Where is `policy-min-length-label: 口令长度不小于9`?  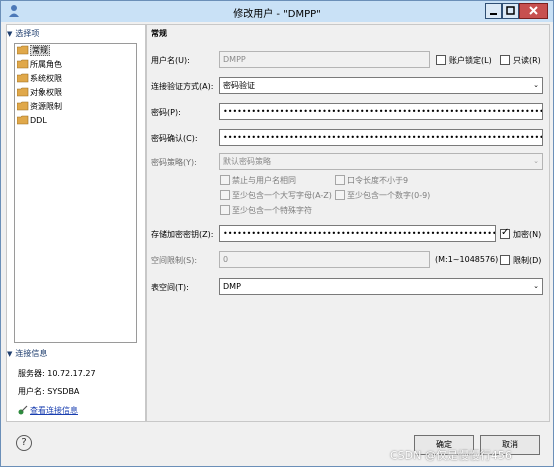 policy-min-length-label: 口令长度不小于9 is located at coordinates (378, 180).